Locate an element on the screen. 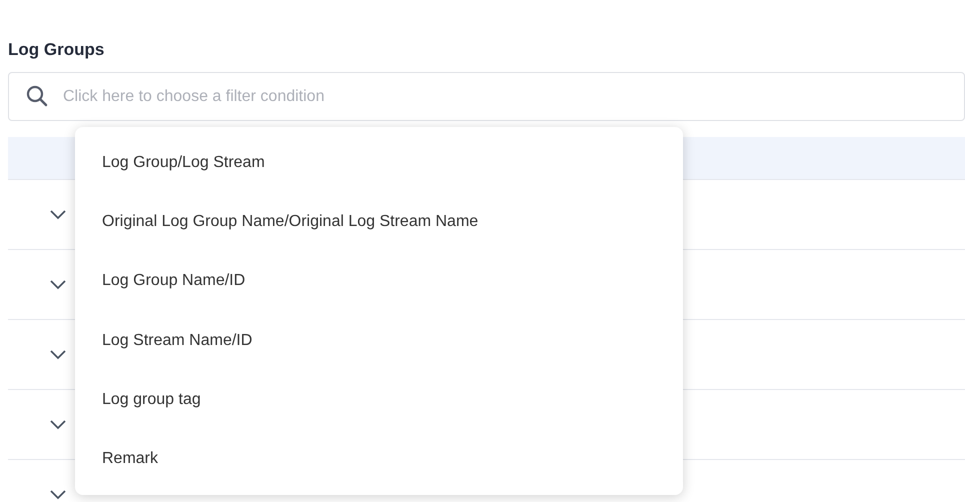 The image size is (965, 502). page-title: Log Groups is located at coordinates (57, 50).